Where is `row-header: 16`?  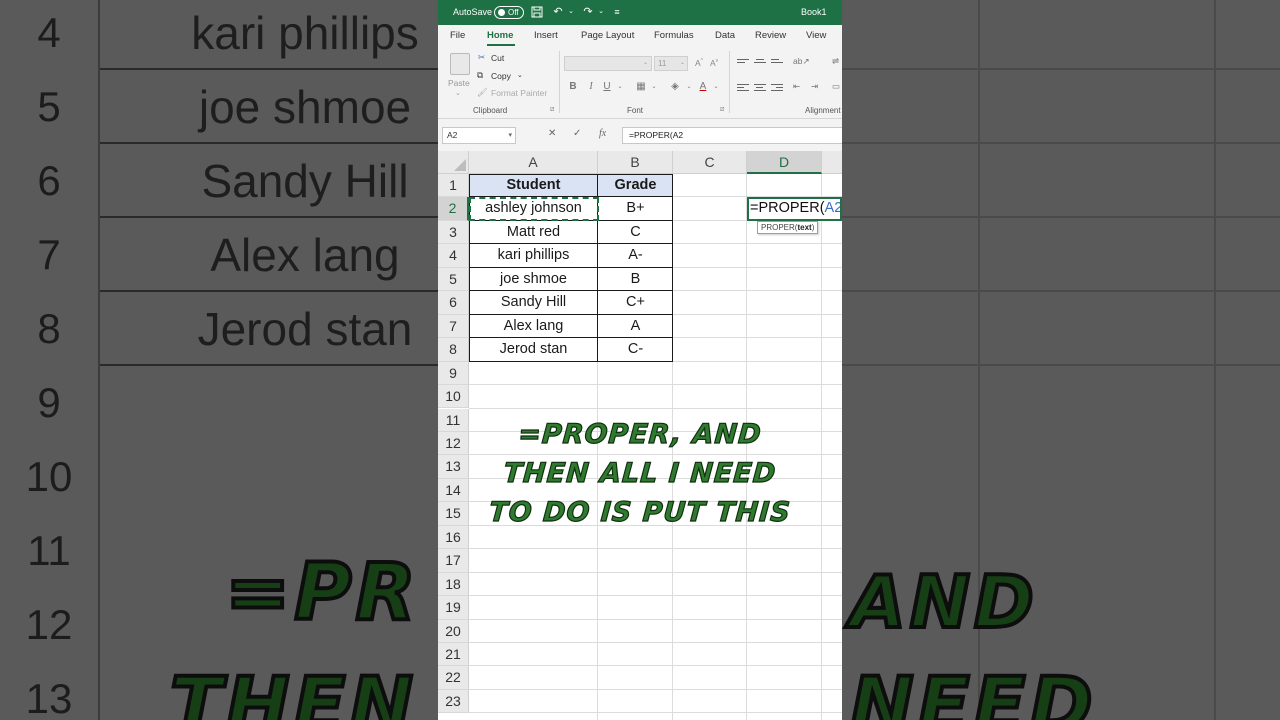 row-header: 16 is located at coordinates (453, 537).